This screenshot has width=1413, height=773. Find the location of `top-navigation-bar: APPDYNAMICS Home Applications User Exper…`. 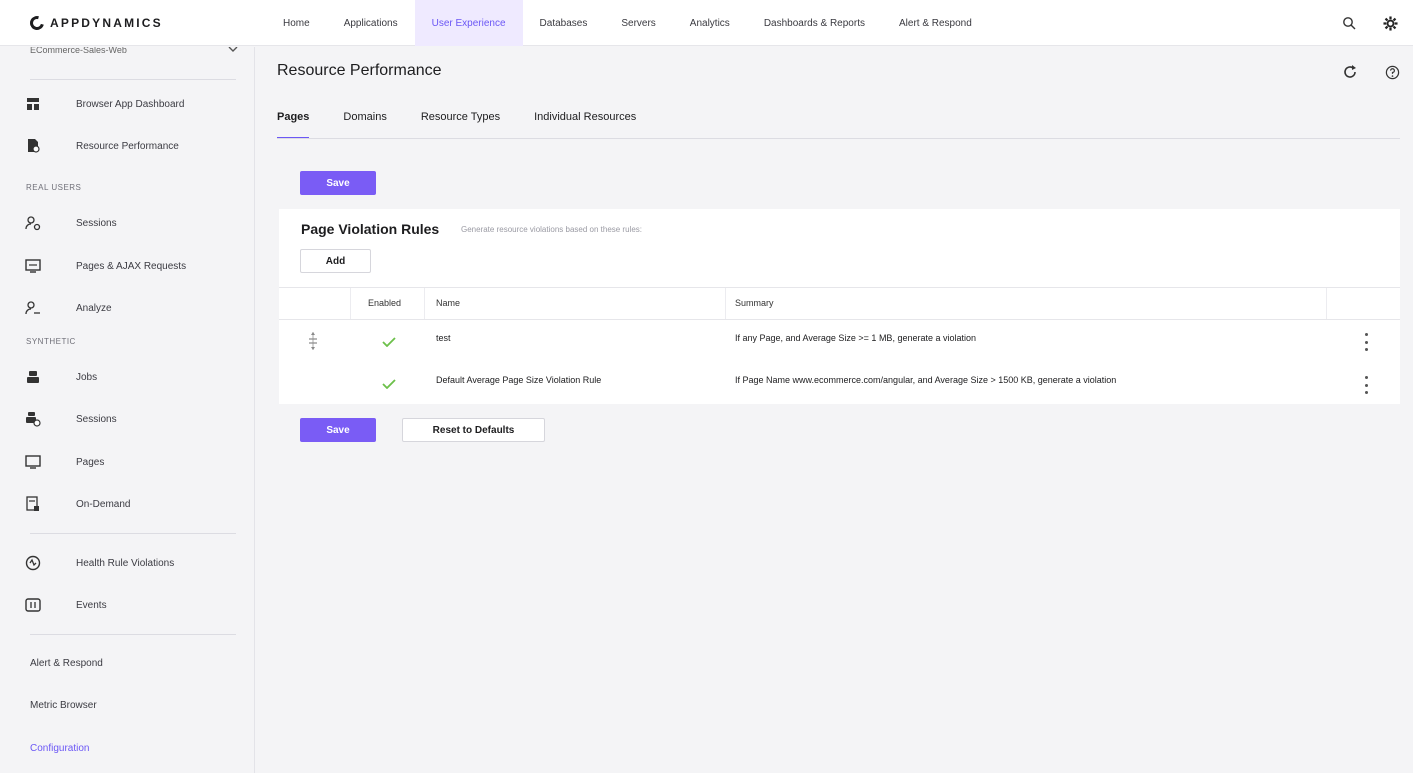

top-navigation-bar: APPDYNAMICS Home Applications User Exper… is located at coordinates (706, 23).